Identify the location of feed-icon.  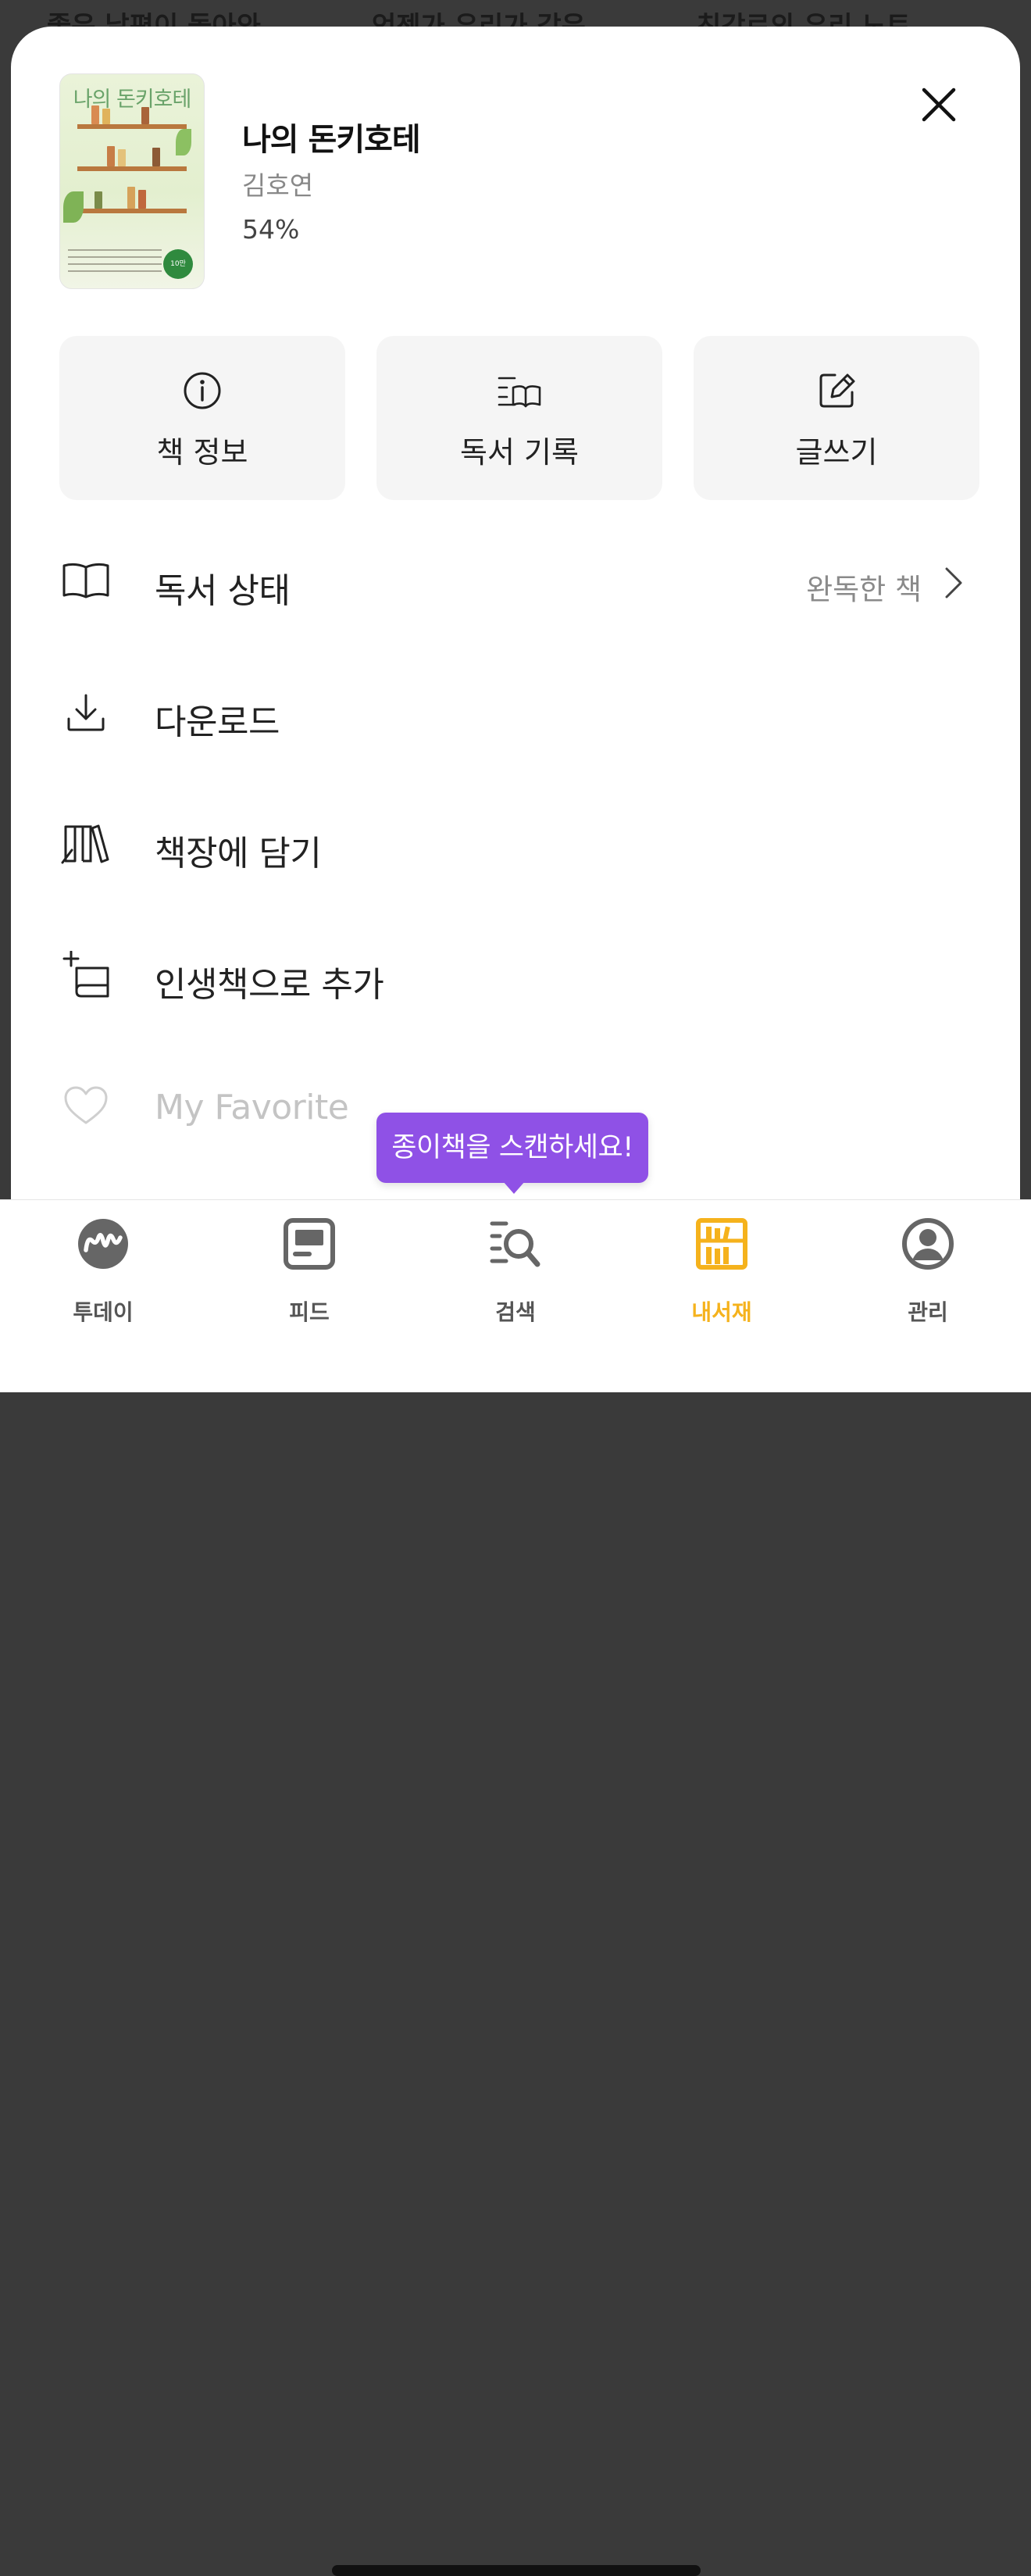
(309, 1244).